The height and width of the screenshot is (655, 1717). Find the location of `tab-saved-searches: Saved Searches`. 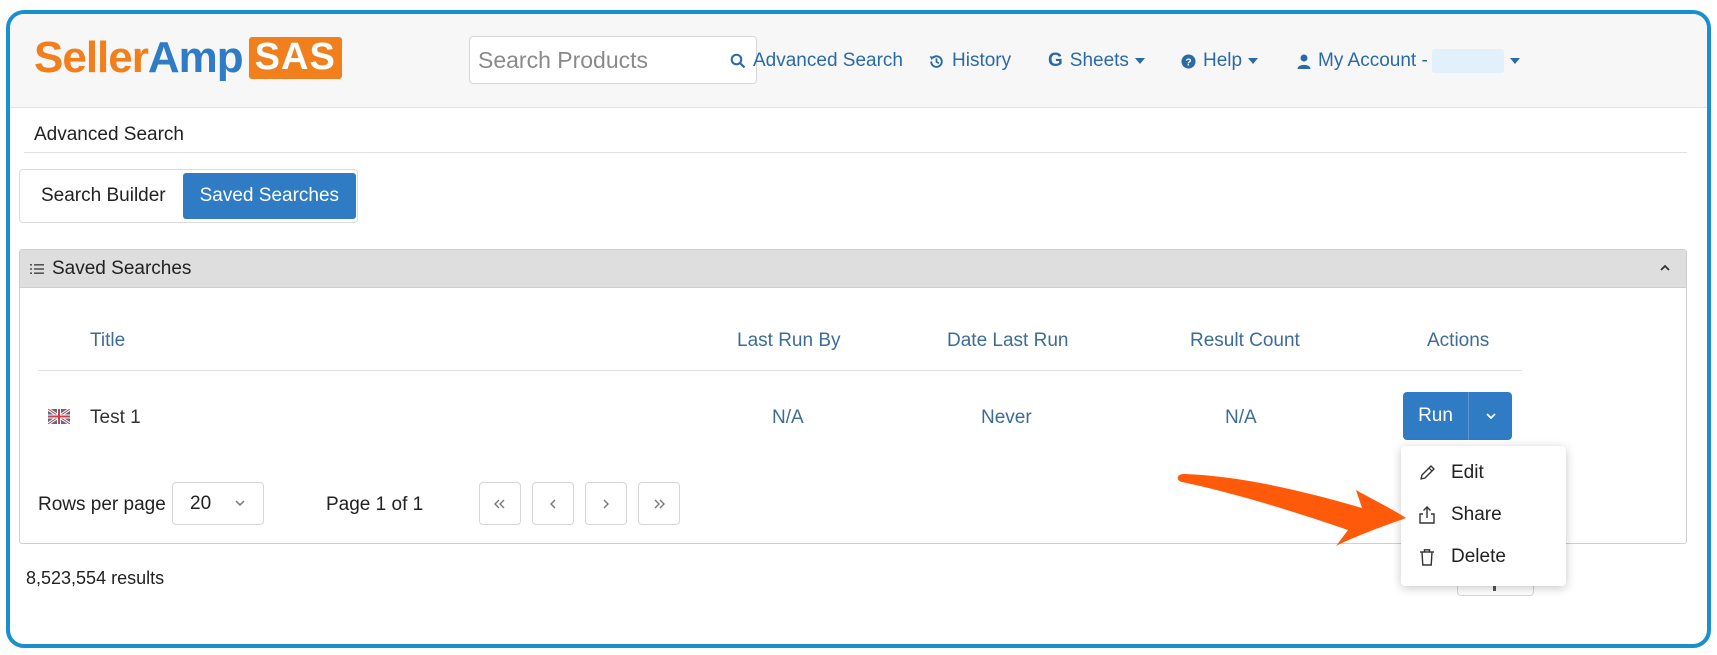

tab-saved-searches: Saved Searches is located at coordinates (269, 196).